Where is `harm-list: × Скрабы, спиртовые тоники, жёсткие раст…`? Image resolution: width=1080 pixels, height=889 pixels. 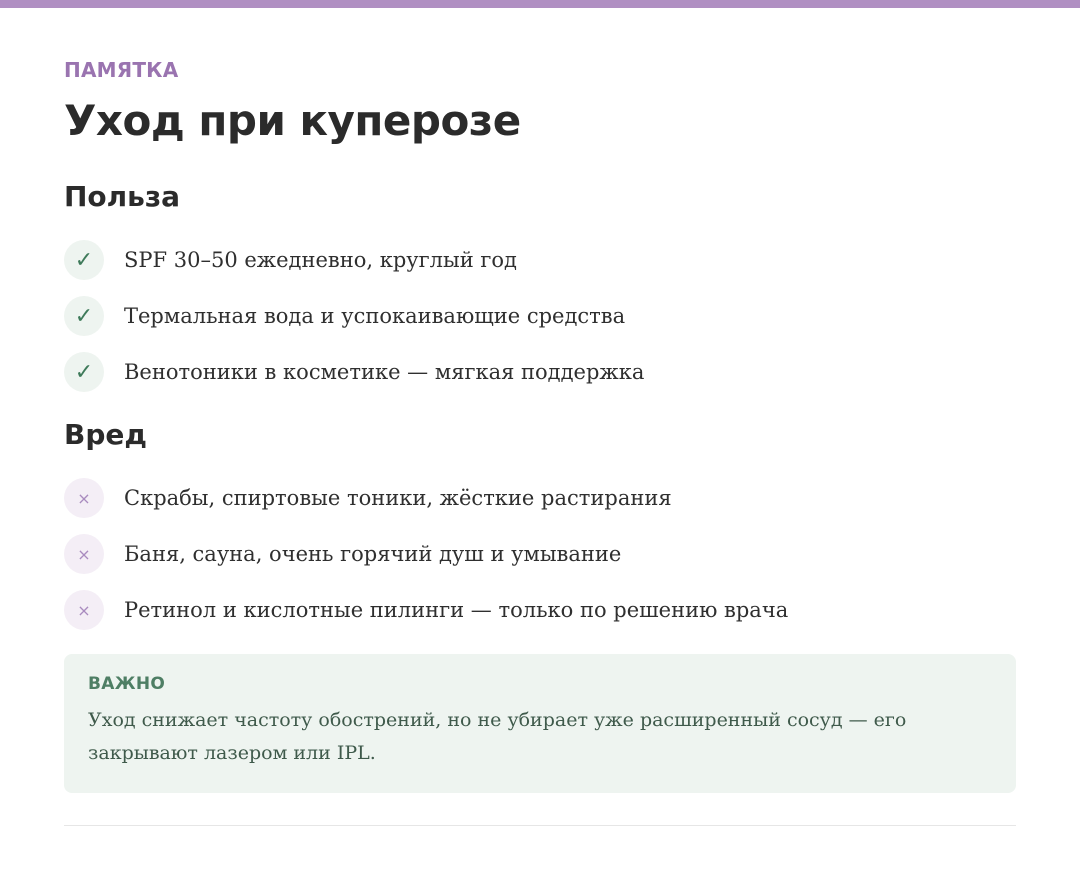 harm-list: × Скрабы, спиртовые тоники, жёсткие раст… is located at coordinates (426, 554).